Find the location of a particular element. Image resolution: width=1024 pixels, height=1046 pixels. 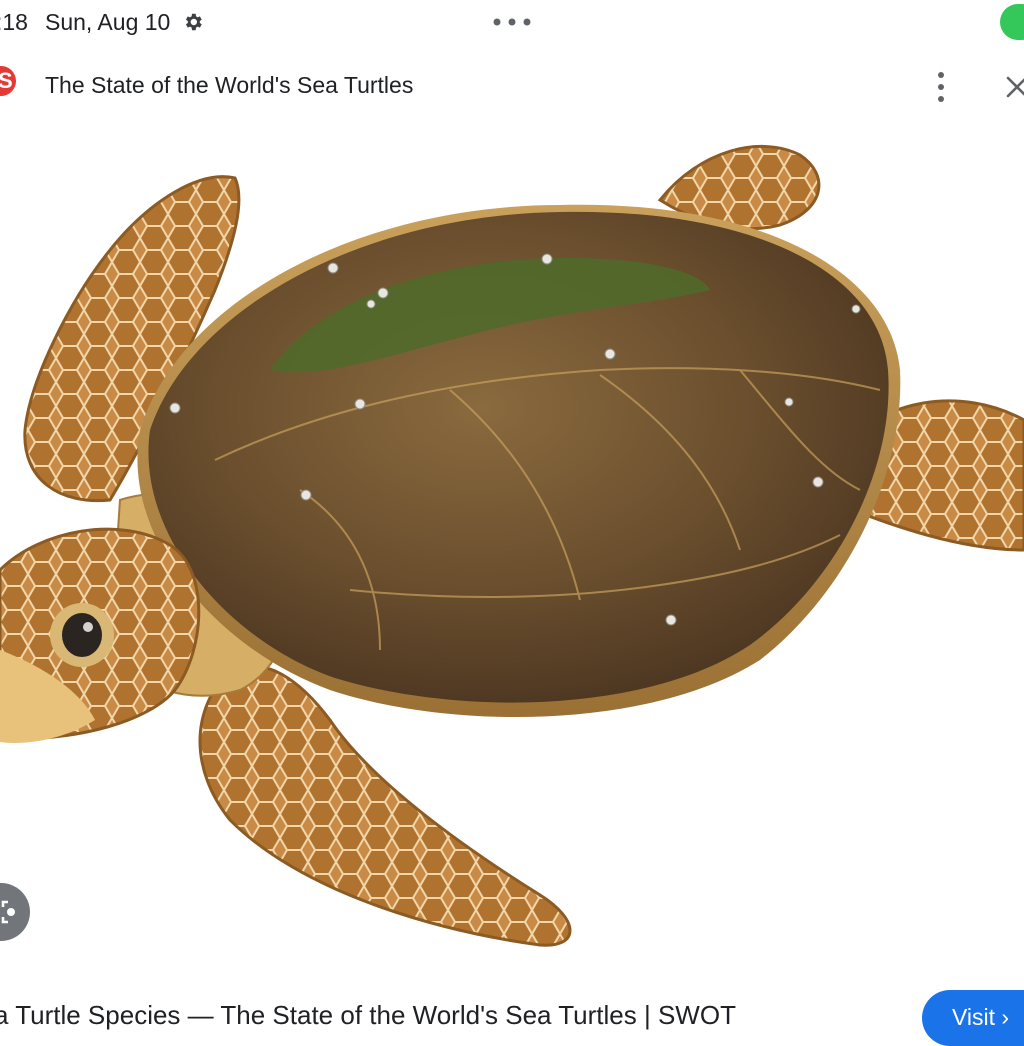

turtle-eye is located at coordinates (82, 635).